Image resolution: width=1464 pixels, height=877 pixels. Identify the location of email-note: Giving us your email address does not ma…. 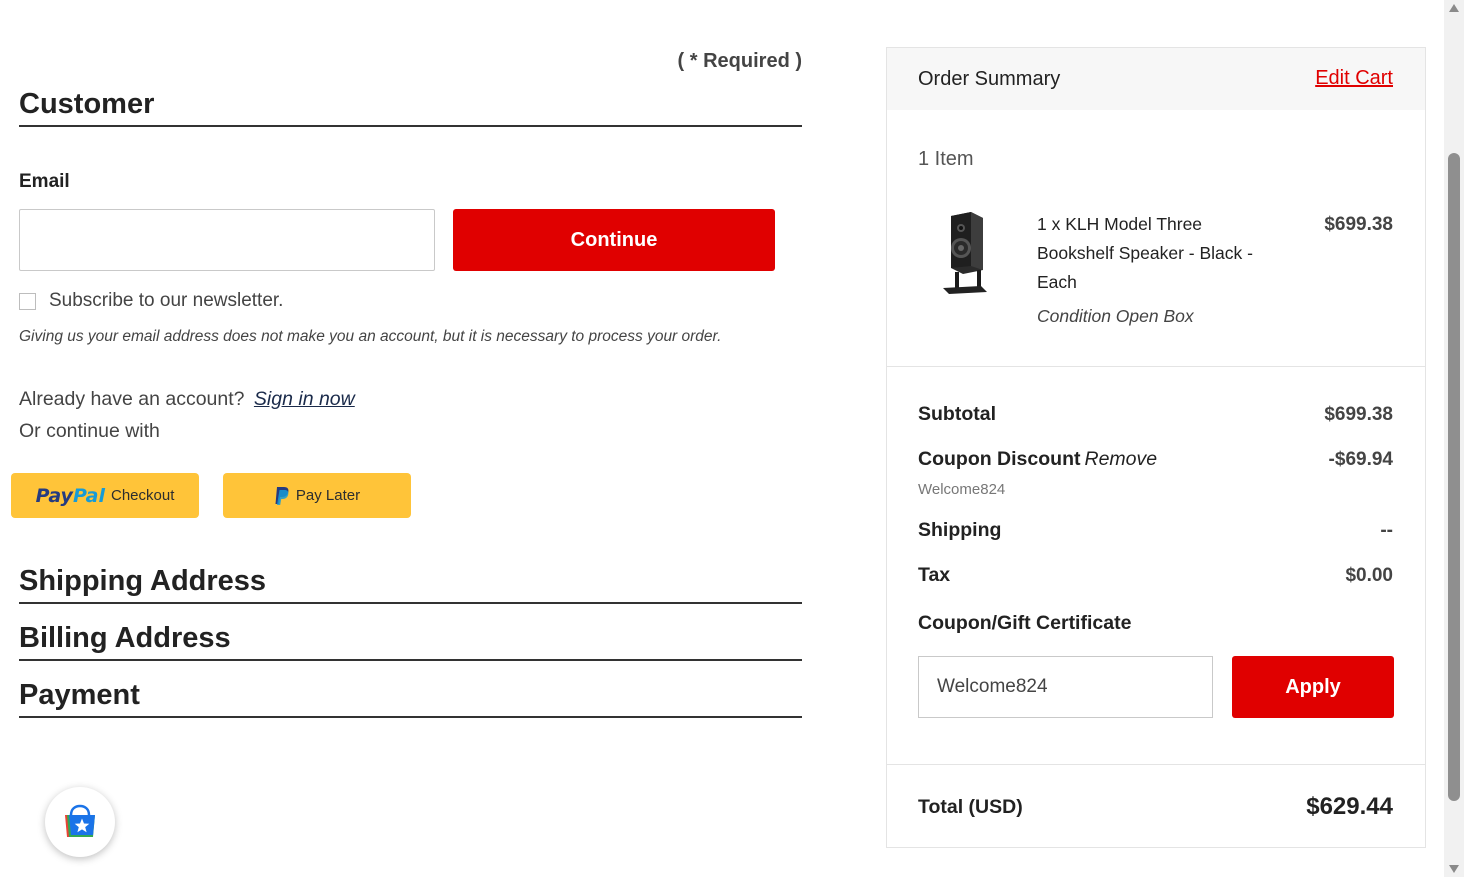
(370, 336).